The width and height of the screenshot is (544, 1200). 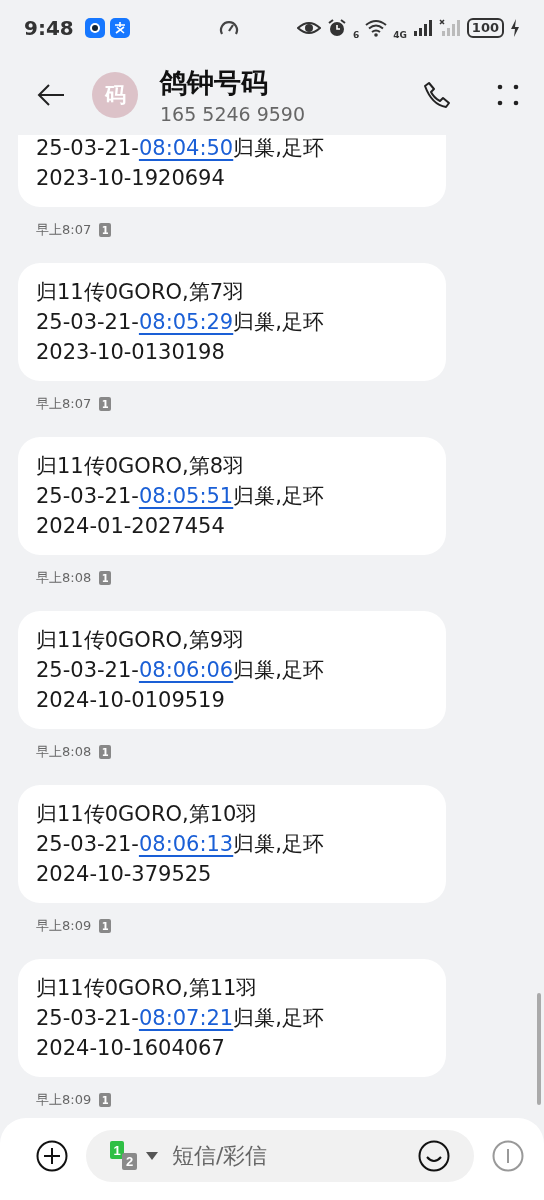 I want to click on voice-icon, so click(x=508, y=1156).